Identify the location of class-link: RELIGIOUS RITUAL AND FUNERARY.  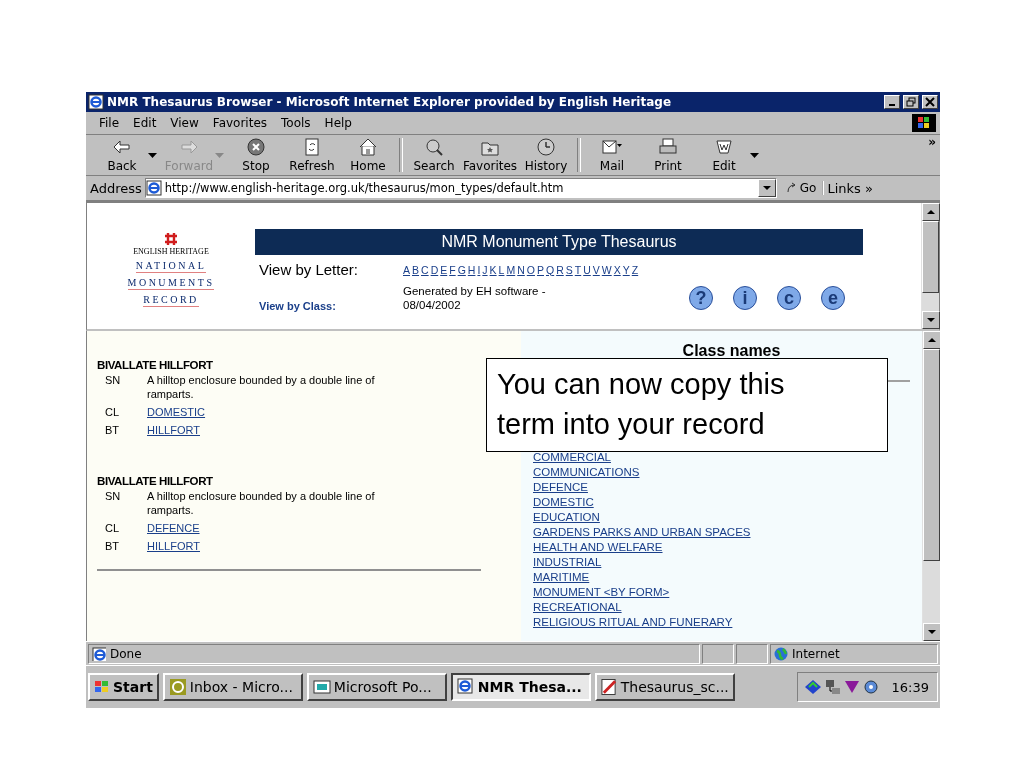
(633, 622).